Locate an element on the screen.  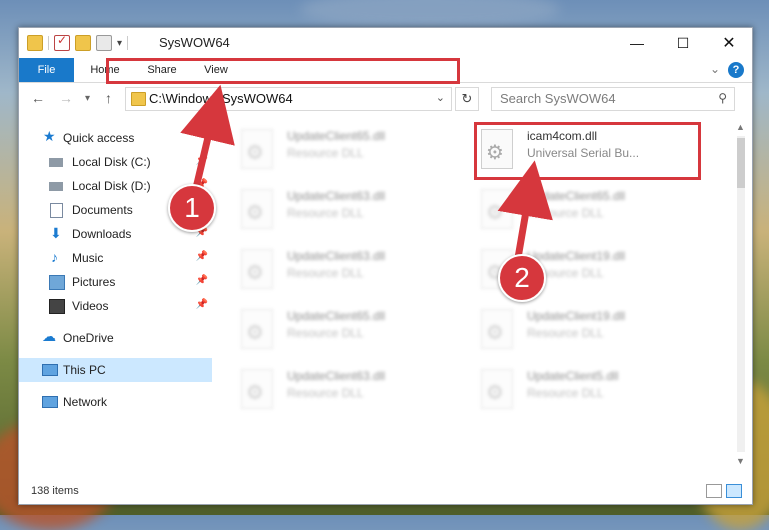
details-view-icon is located at coordinates (714, 491).